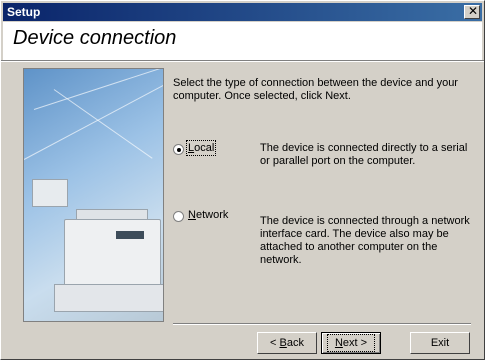 This screenshot has height=360, width=485. Describe the element at coordinates (95, 38) in the screenshot. I see `page-title: Device connection` at that location.